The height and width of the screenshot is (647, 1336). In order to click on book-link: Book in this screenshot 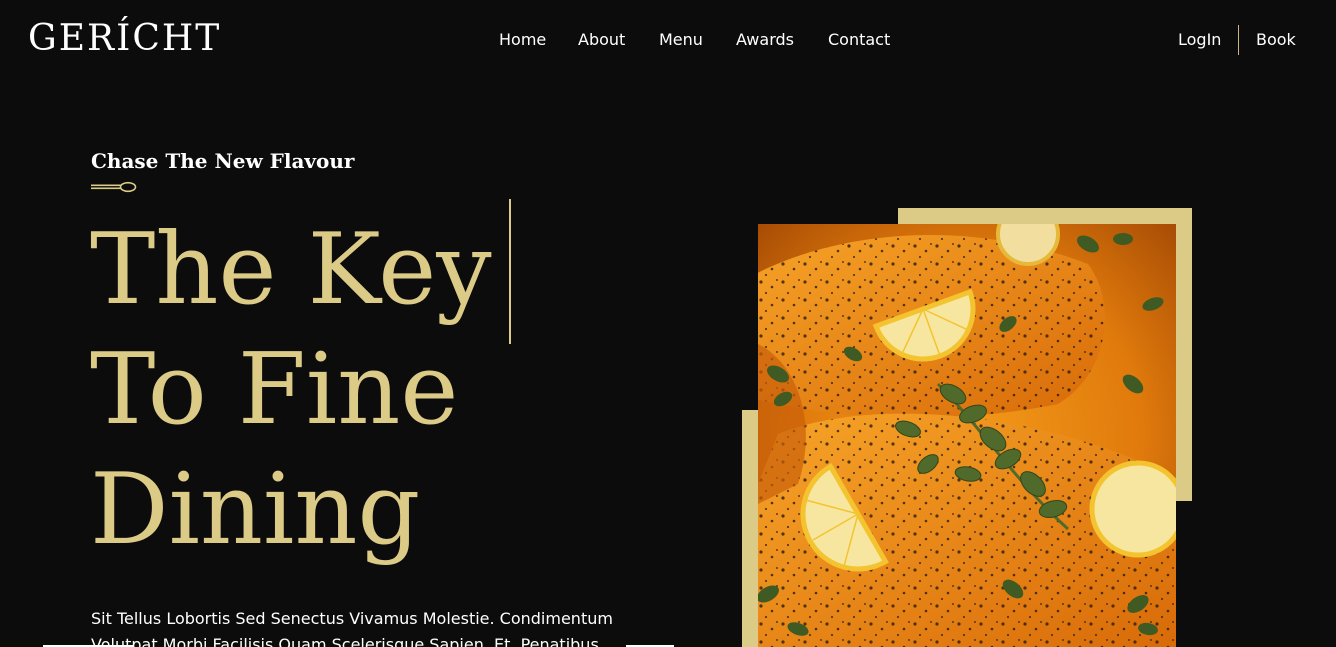, I will do `click(1276, 40)`.